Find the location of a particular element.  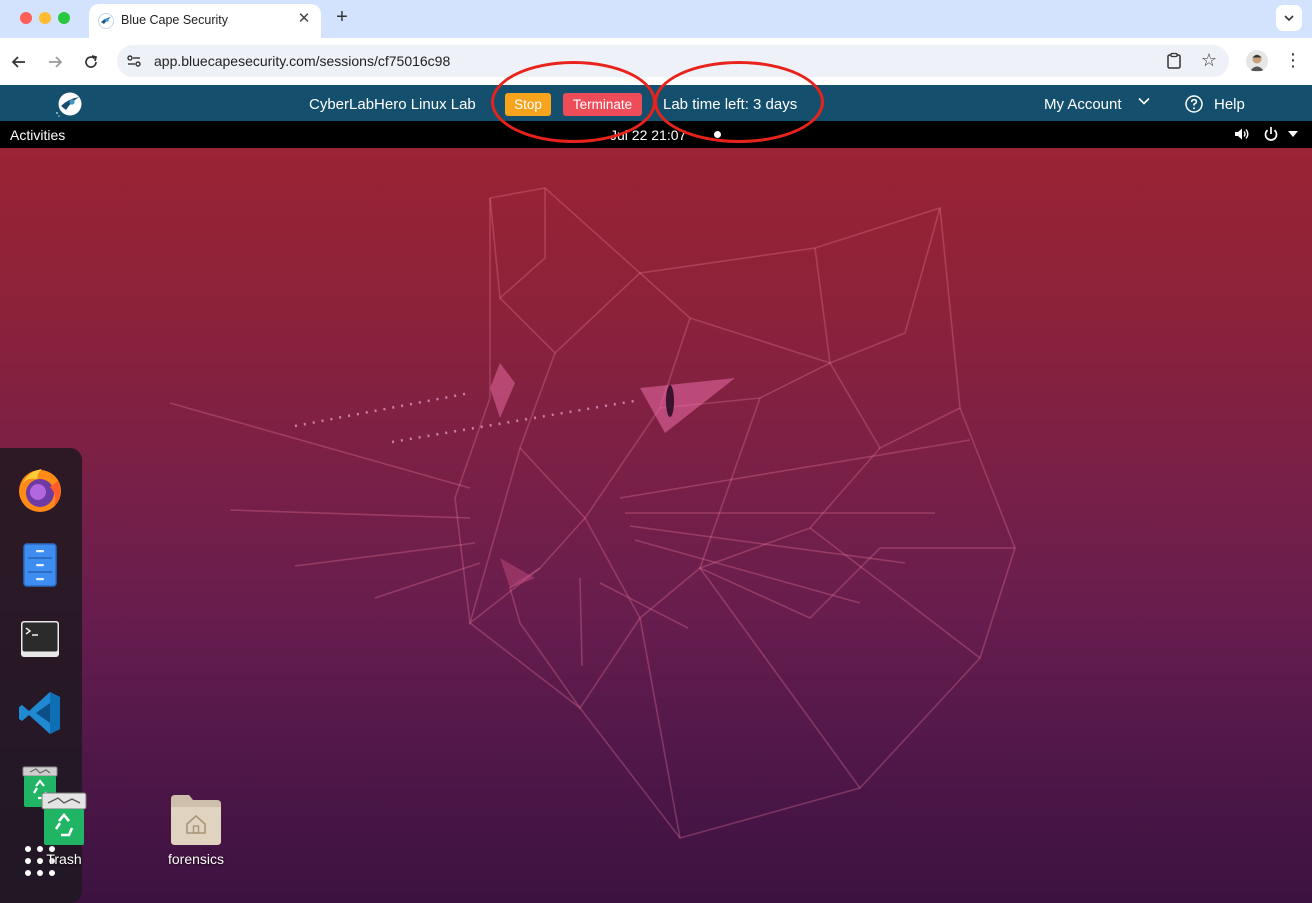

firefox-icon is located at coordinates (40, 490).